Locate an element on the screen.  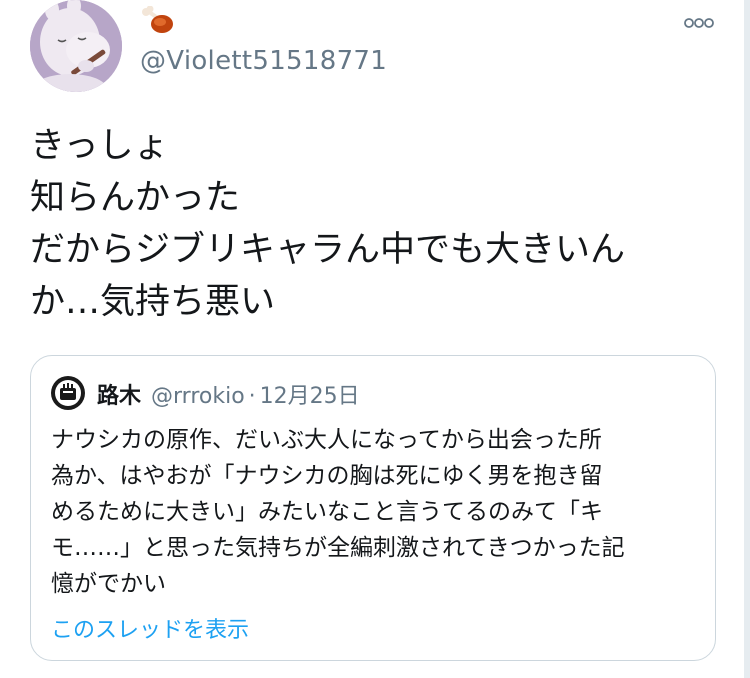
more-options-icon is located at coordinates (699, 24).